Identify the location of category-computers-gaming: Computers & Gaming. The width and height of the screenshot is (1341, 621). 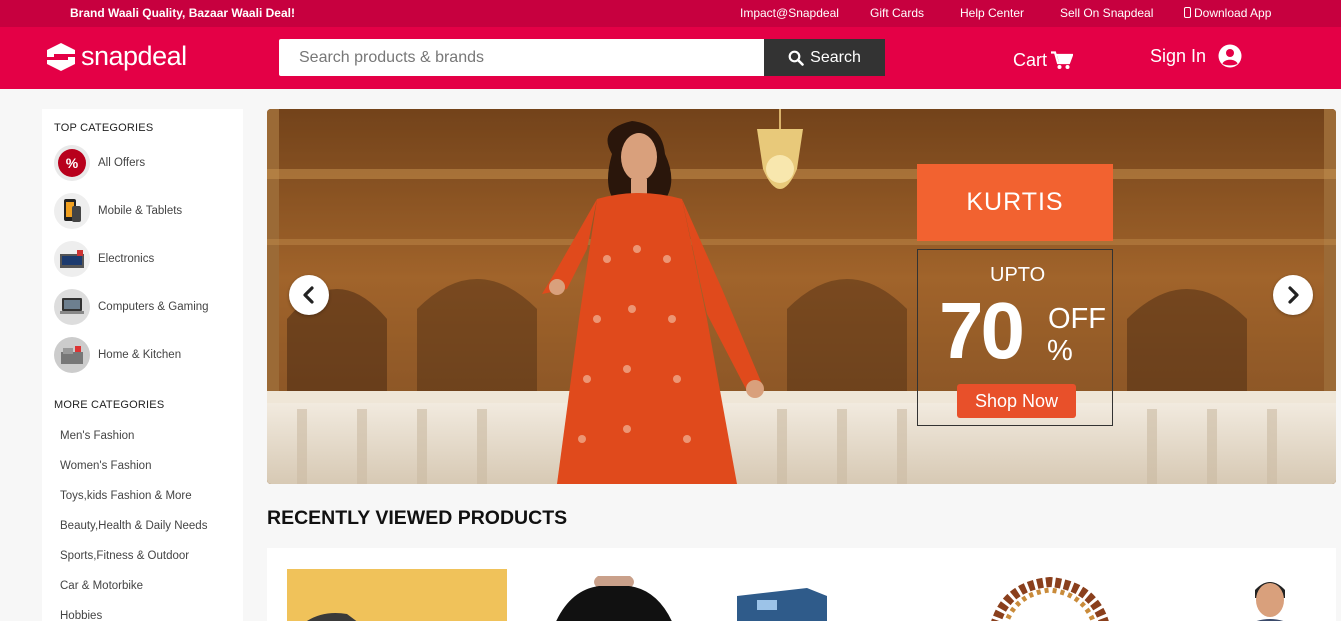
(131, 307).